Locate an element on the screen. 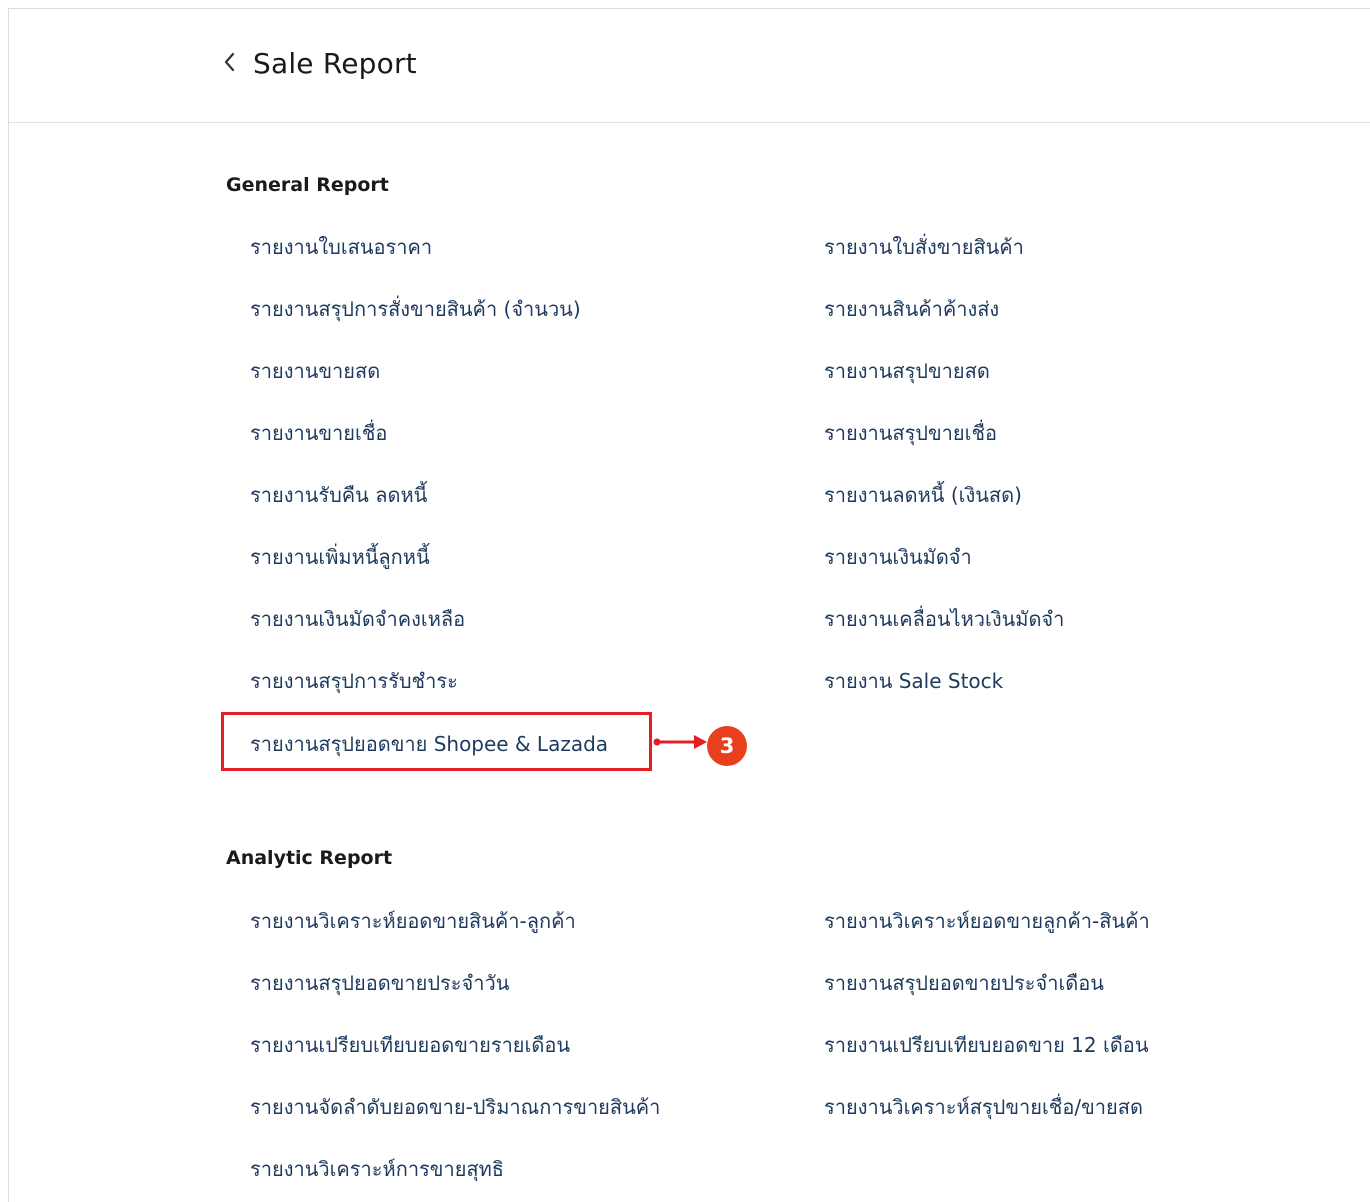 The image size is (1370, 1202). report-link-payment-summary: รายงานสรุปการรับชำระ is located at coordinates (354, 681).